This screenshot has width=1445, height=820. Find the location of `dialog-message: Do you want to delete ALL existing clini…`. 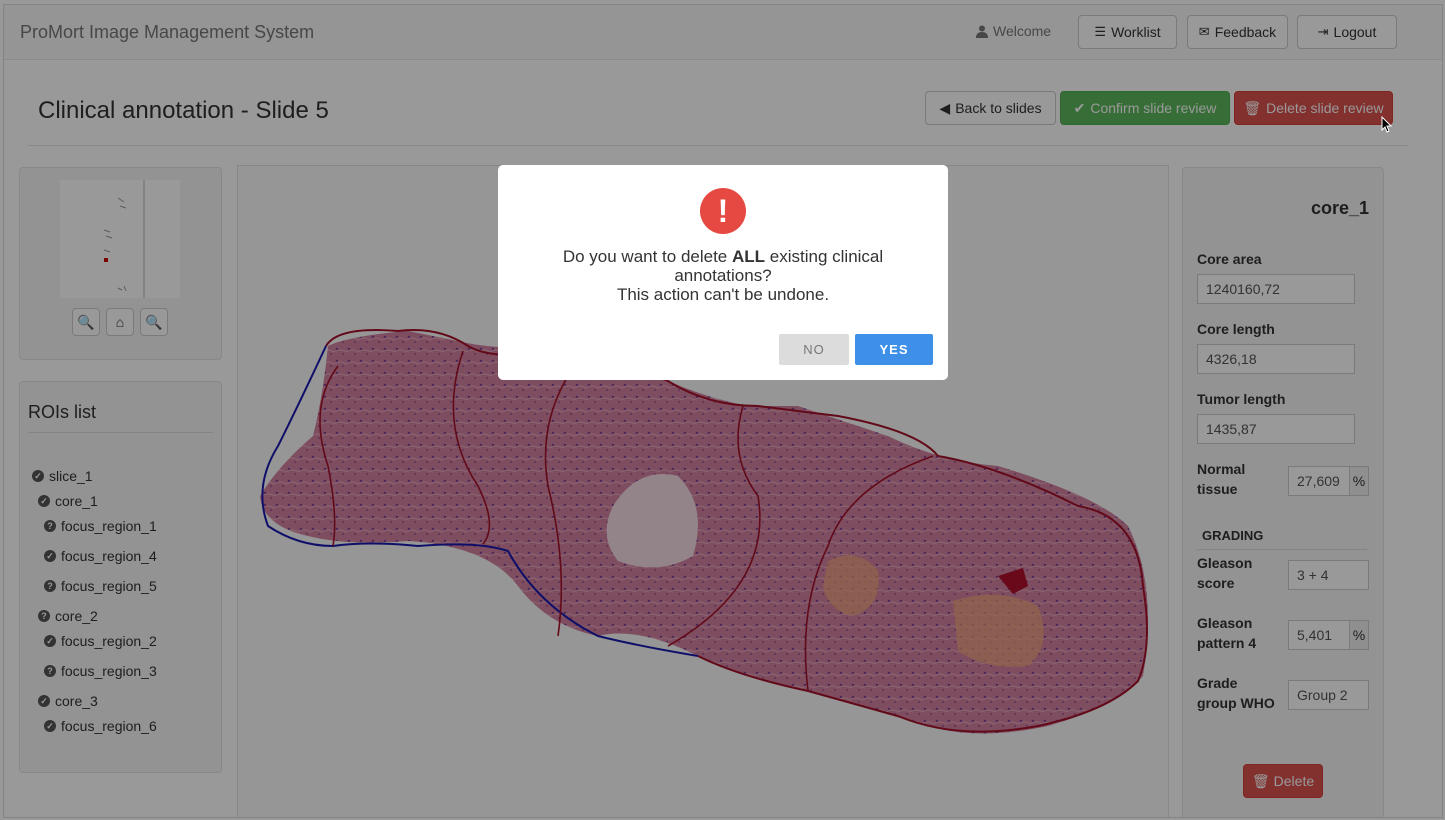

dialog-message: Do you want to delete ALL existing clini… is located at coordinates (723, 275).